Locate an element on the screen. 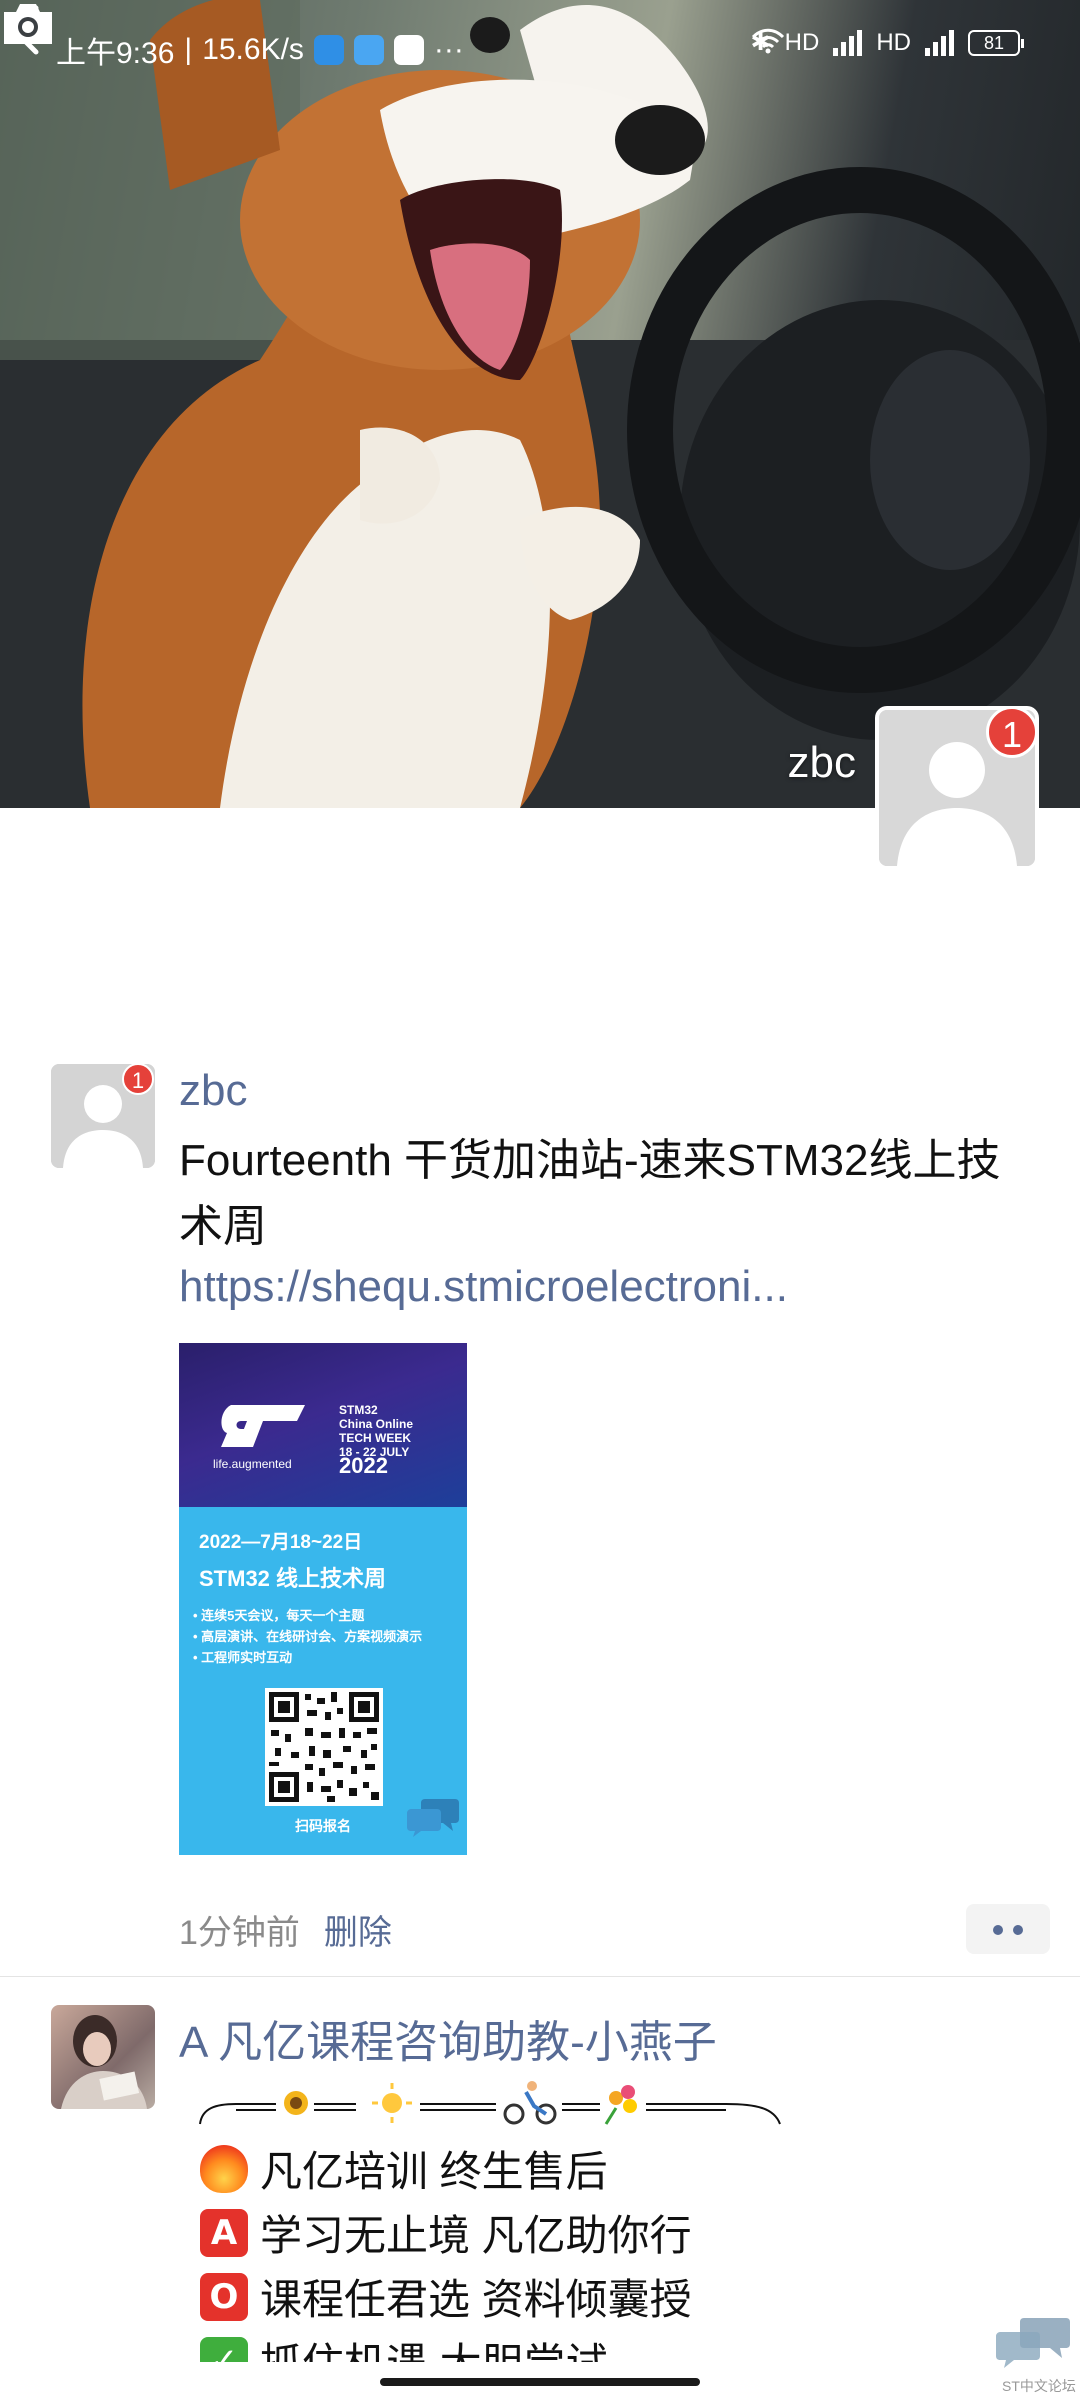 The image size is (1080, 2400). status-left: 上午9:36 | 15.6K/s ··· is located at coordinates (260, 50).